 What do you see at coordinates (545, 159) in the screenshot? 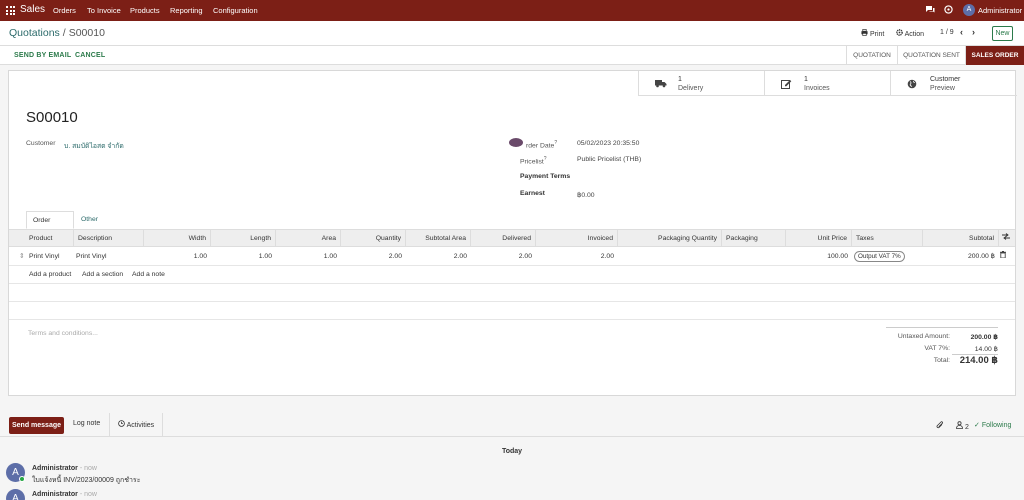
I see `pricelist-help-icon: ?` at bounding box center [545, 159].